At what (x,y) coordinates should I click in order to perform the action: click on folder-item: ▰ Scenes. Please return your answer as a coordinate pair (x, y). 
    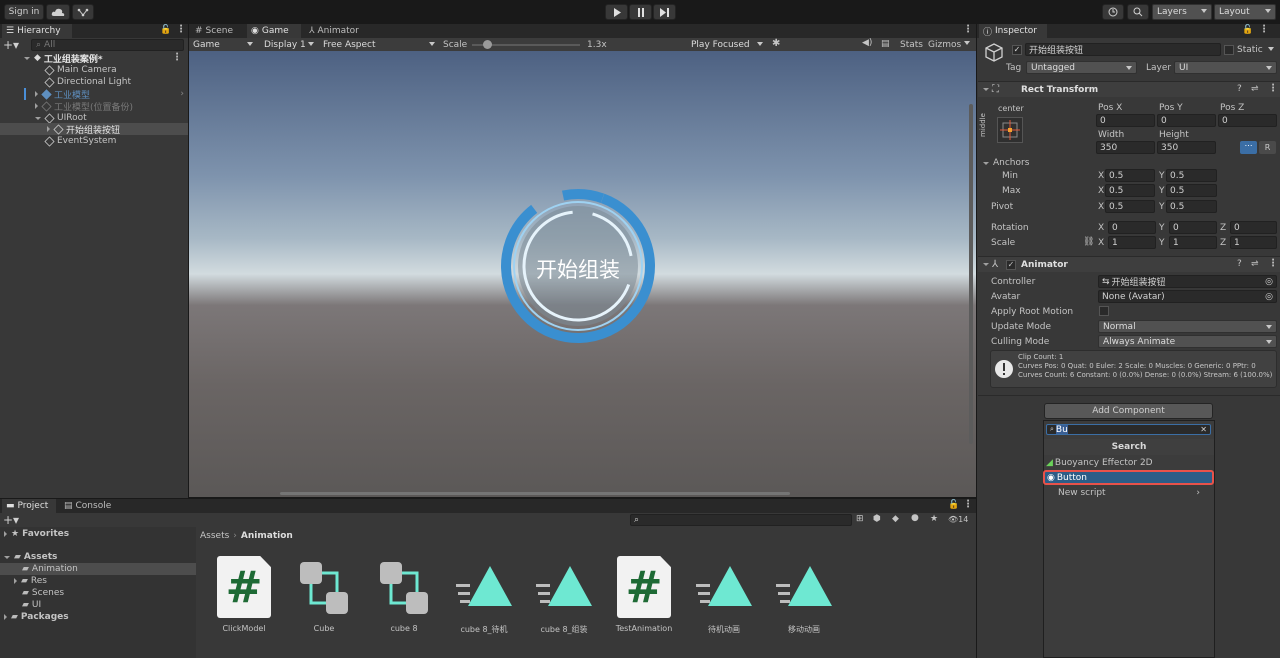
    Looking at the image, I should click on (43, 593).